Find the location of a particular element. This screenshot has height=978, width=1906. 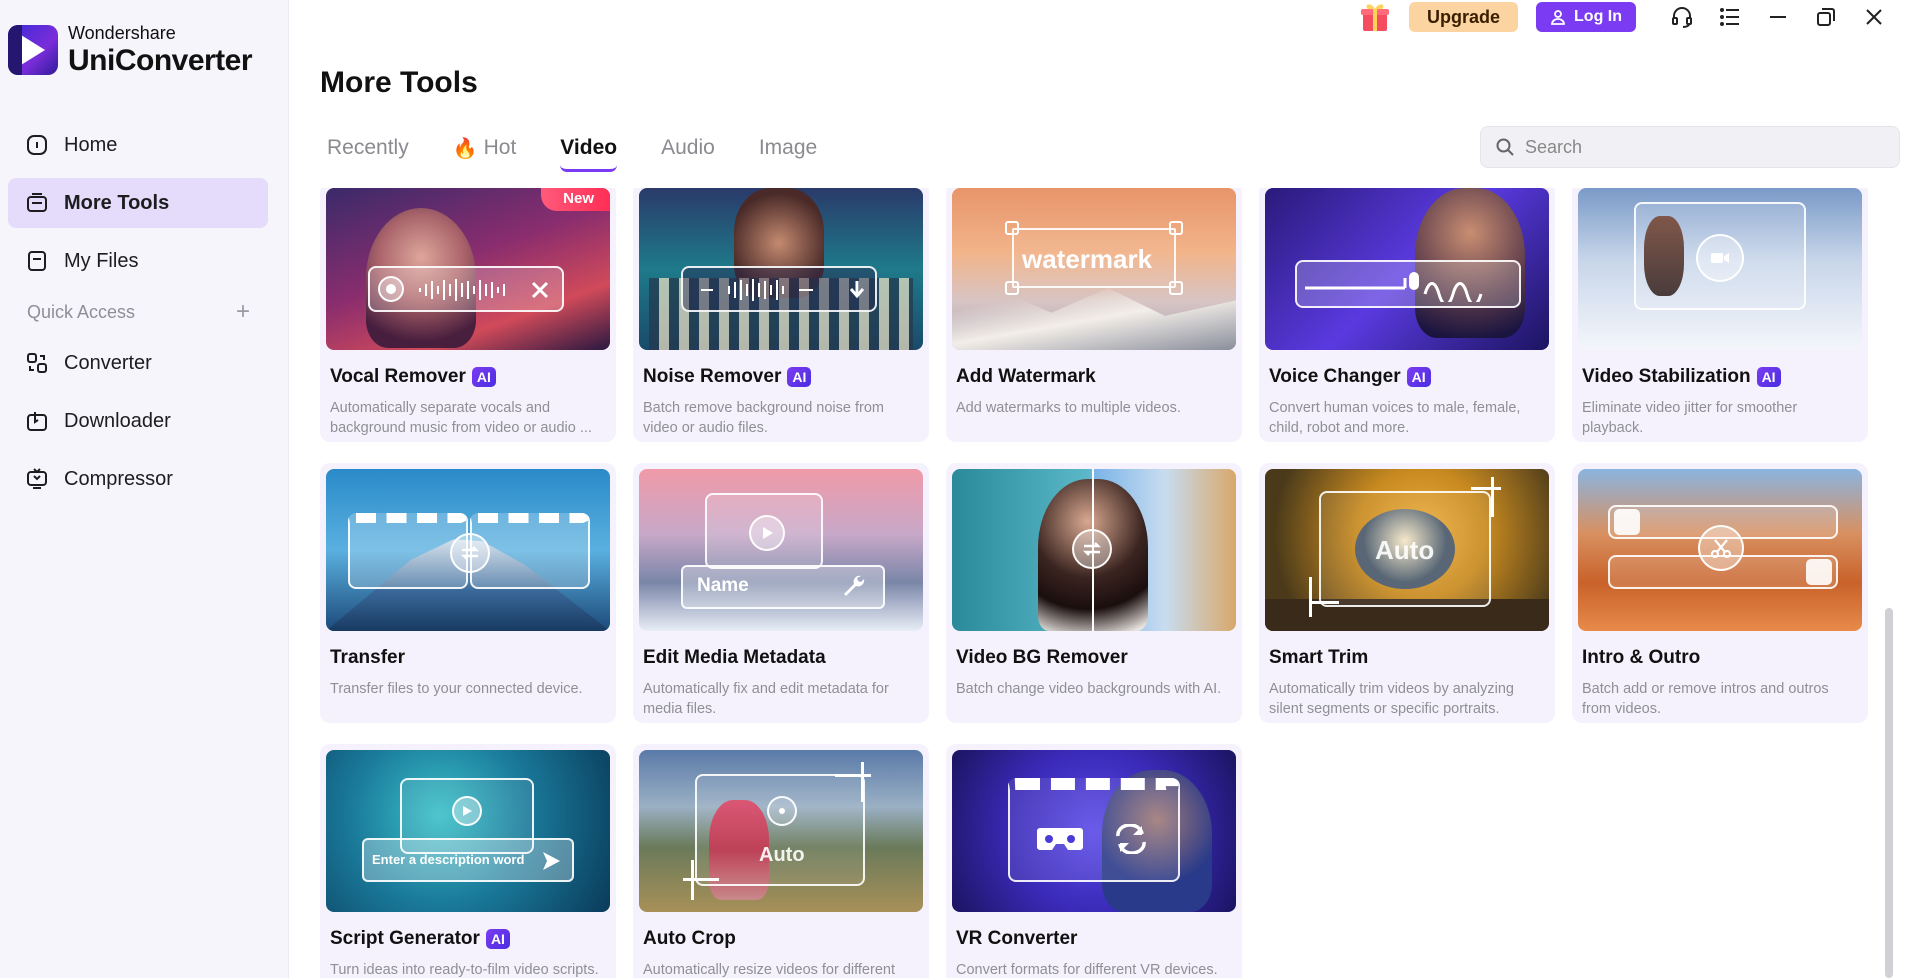

sidebar-nav: Home More Tools My Files Quick Access + is located at coordinates (138, 316).